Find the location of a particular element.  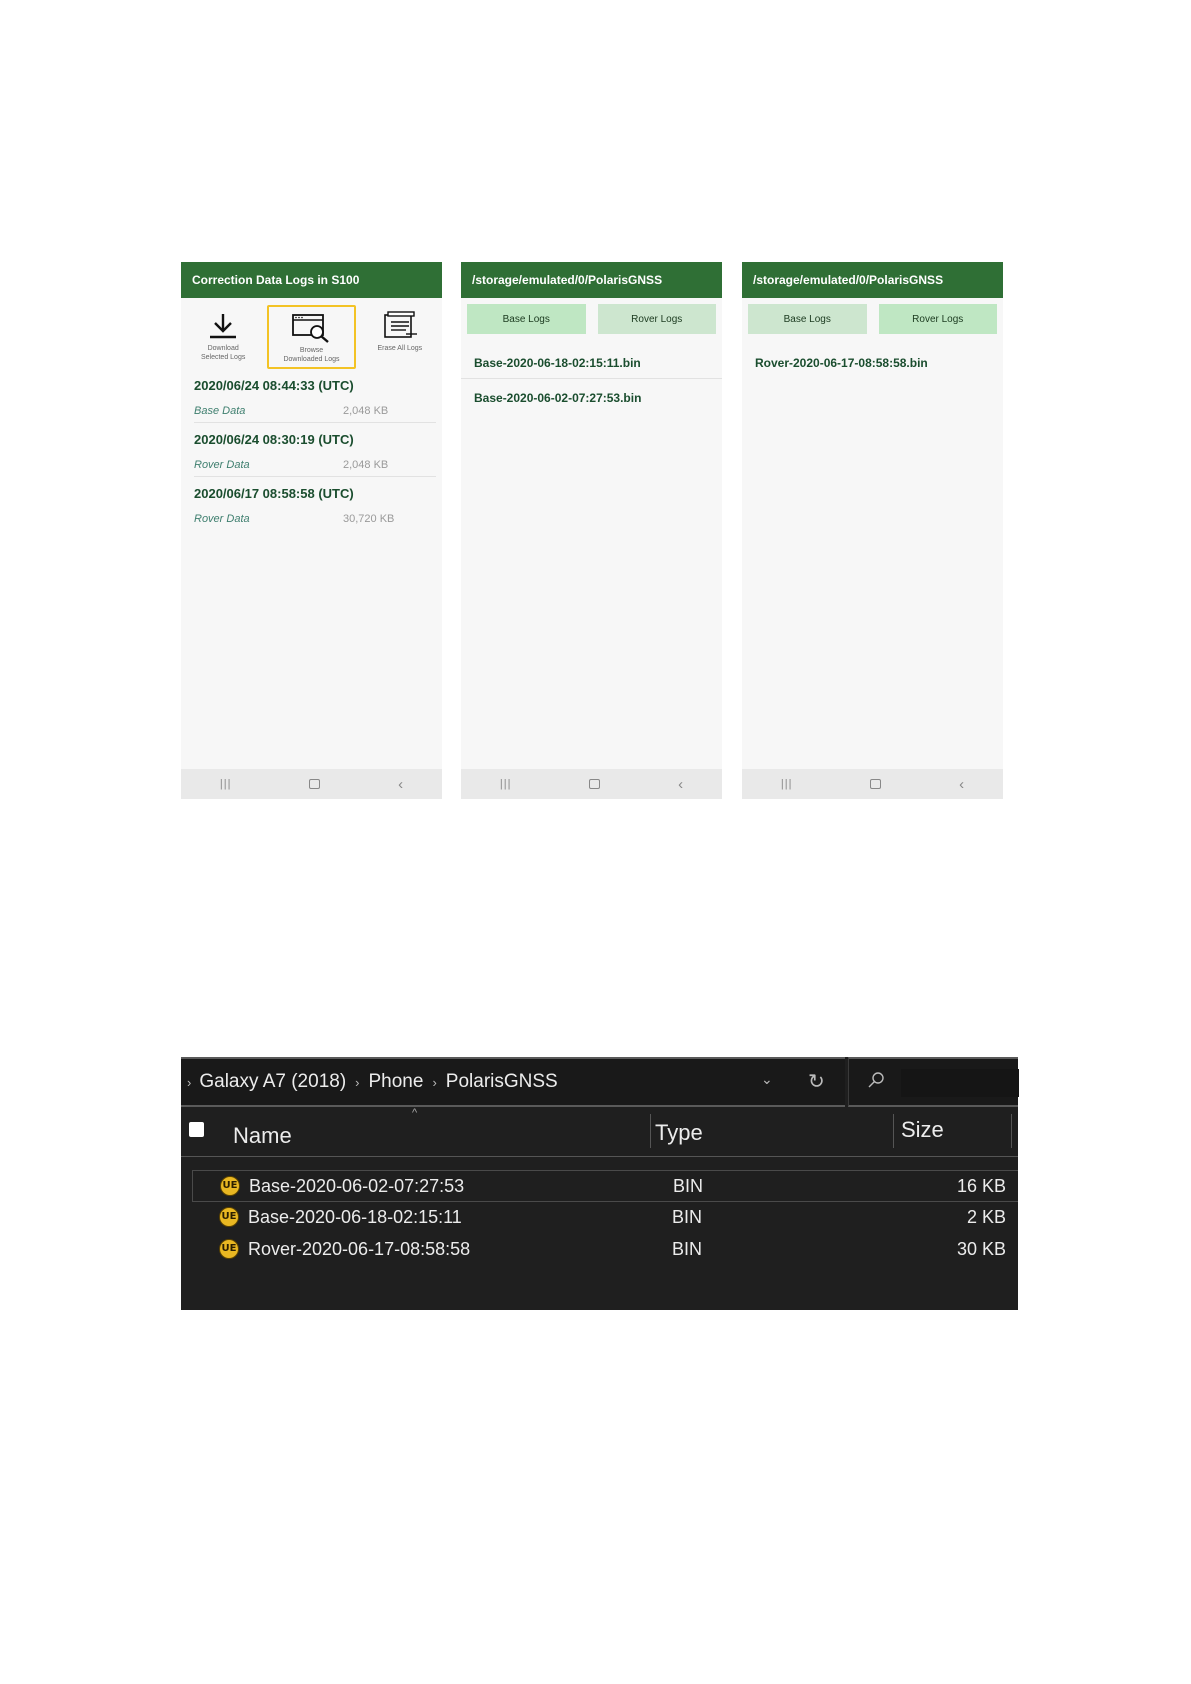

erase-icon is located at coordinates (400, 324).